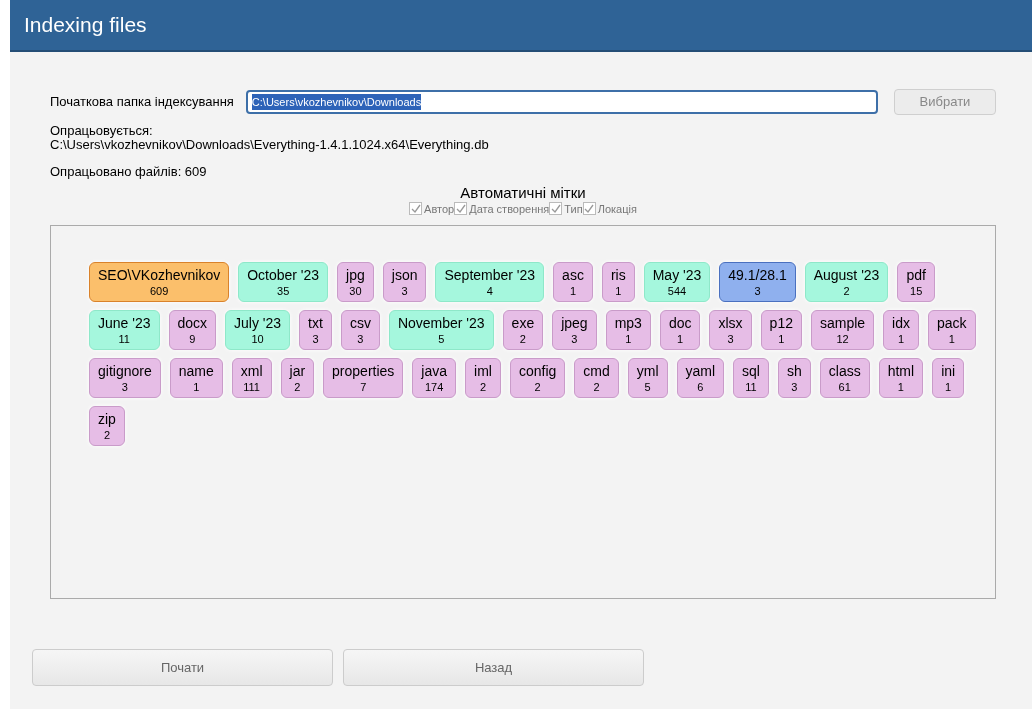 Image resolution: width=1032 pixels, height=709 pixels. What do you see at coordinates (360, 323) in the screenshot?
I see `tag-name: csv` at bounding box center [360, 323].